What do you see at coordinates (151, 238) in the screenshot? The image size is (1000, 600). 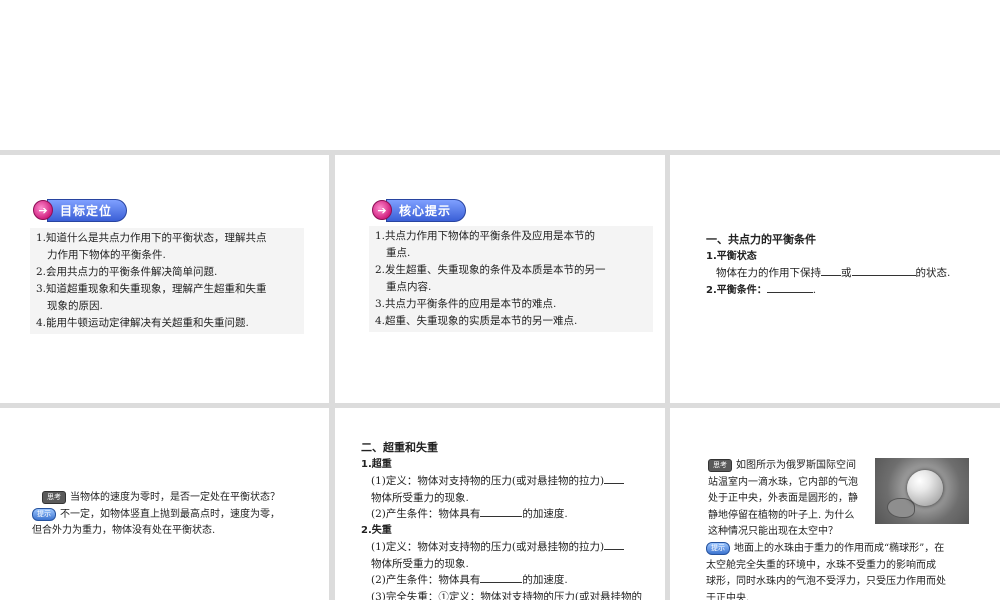 I see `objective-item: 1.知道什么是共点力作用下的平衡状态，理解共点` at bounding box center [151, 238].